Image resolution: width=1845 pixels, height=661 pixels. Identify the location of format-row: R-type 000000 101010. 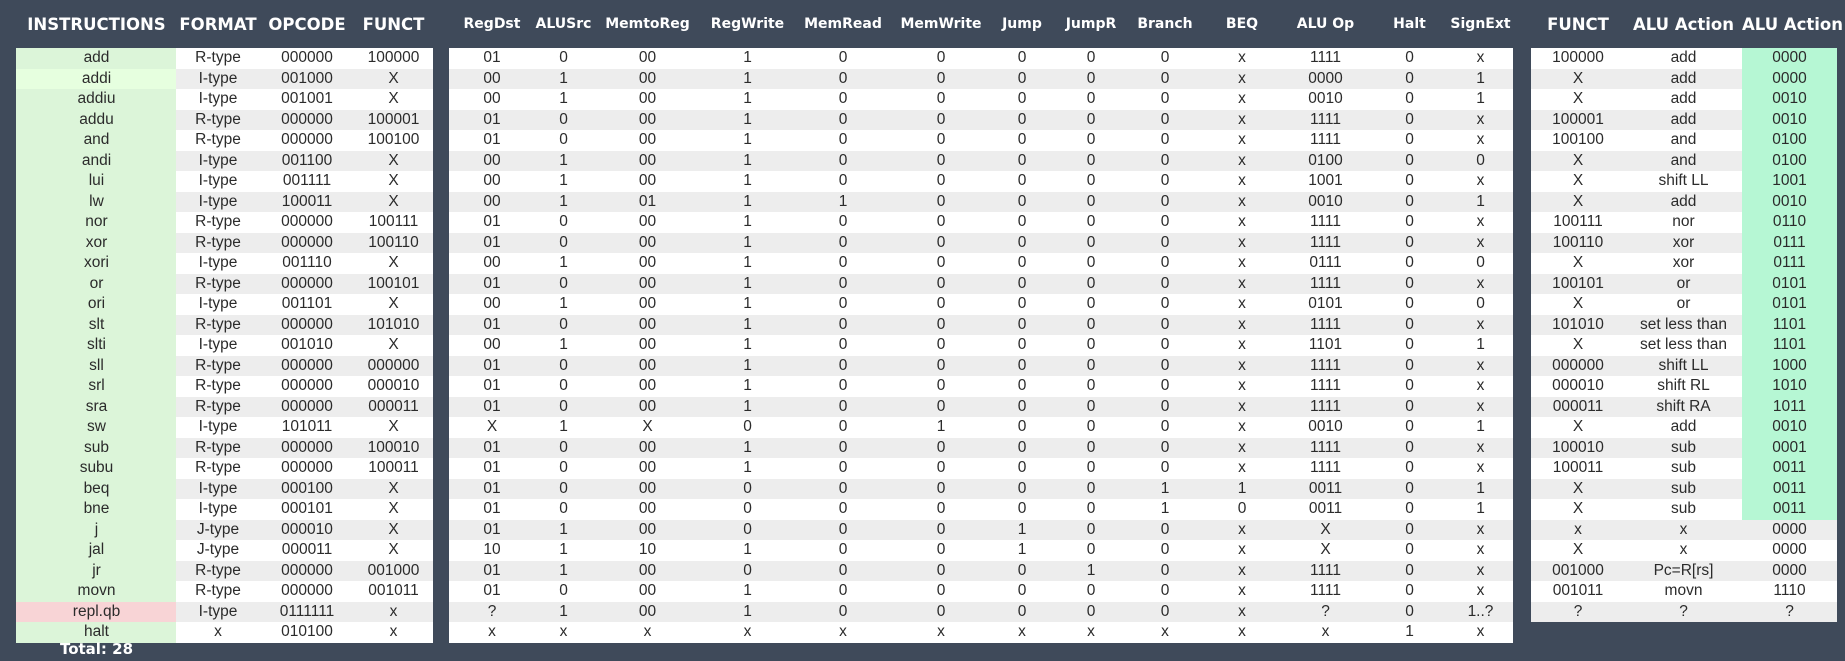
(304, 324).